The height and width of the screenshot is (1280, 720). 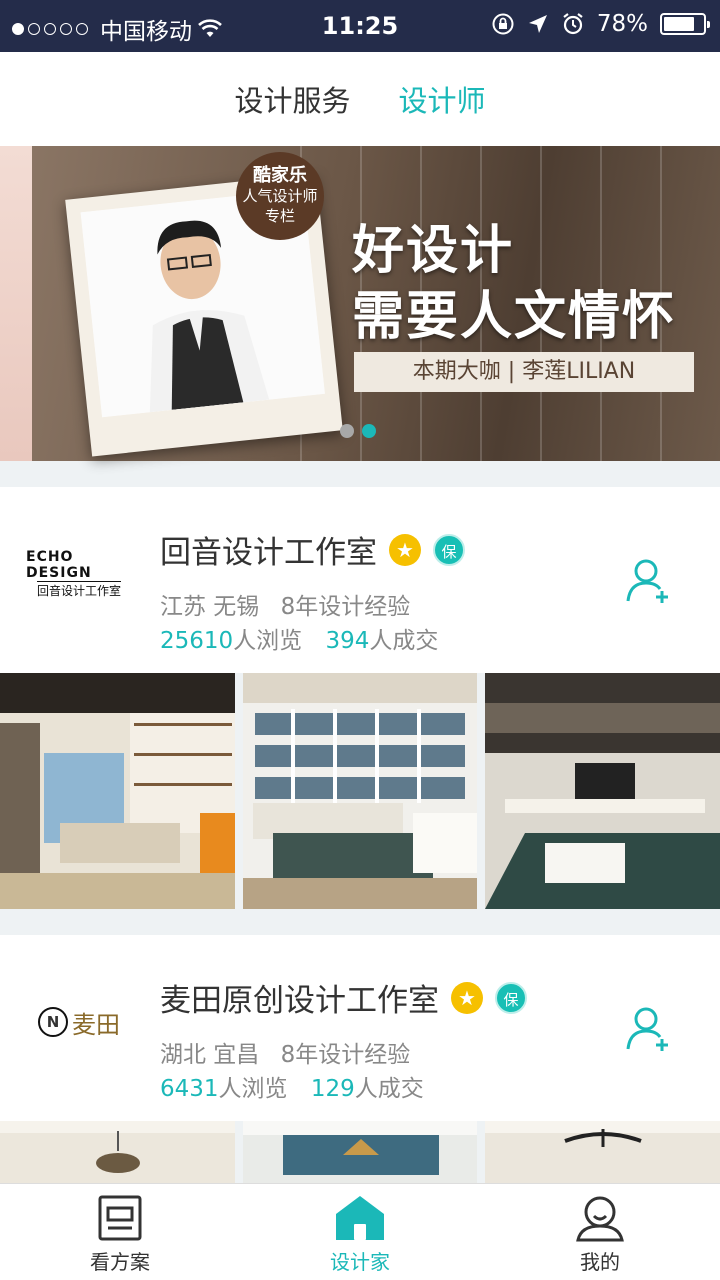 I want to click on views-count: 25610, so click(x=197, y=641).